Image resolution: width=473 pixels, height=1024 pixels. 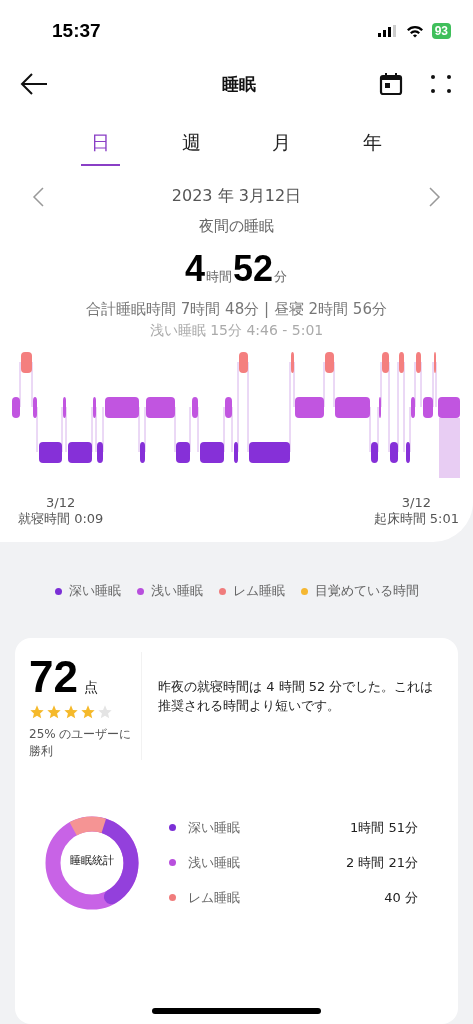 What do you see at coordinates (281, 277) in the screenshot?
I see `minutes-unit: 分` at bounding box center [281, 277].